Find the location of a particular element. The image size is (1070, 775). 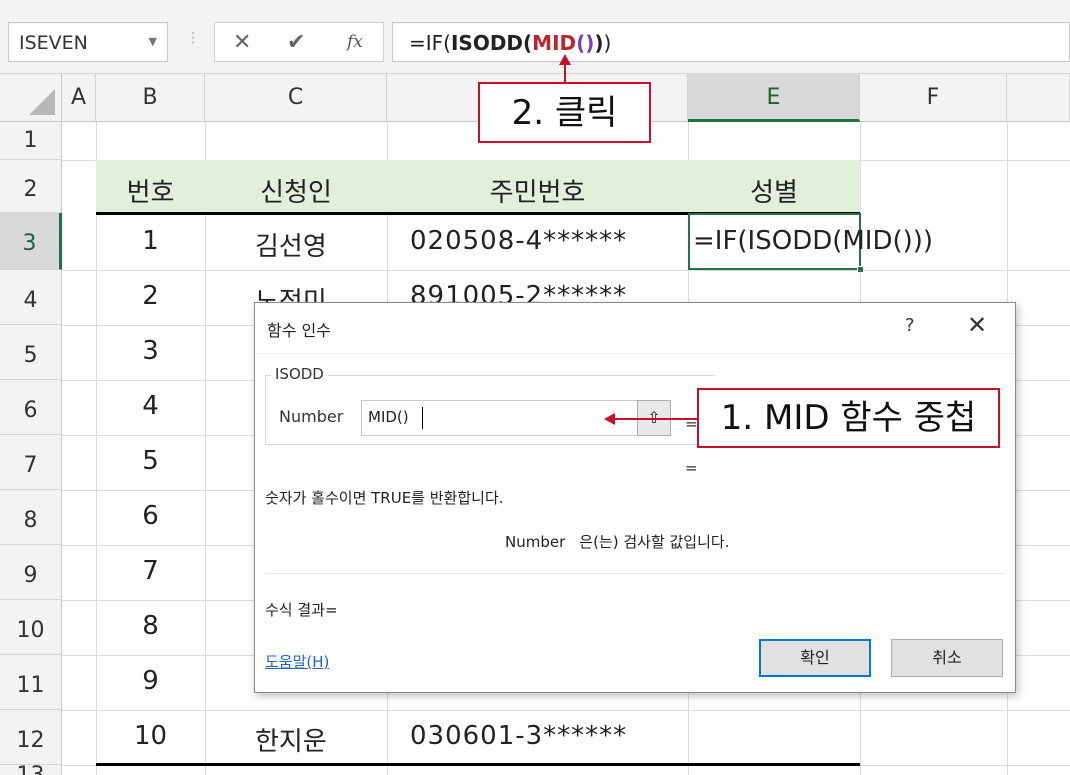

cell-applicant: 김선영 is located at coordinates (291, 244).